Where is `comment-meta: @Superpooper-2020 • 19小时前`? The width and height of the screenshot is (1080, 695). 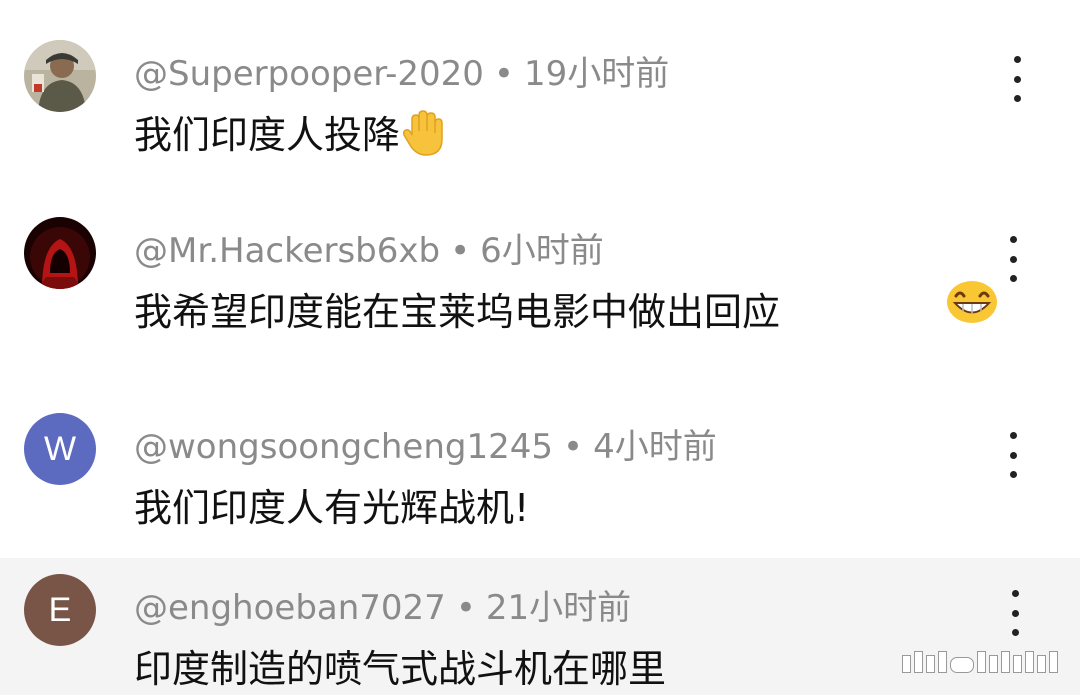 comment-meta: @Superpooper-2020 • 19小时前 is located at coordinates (401, 70).